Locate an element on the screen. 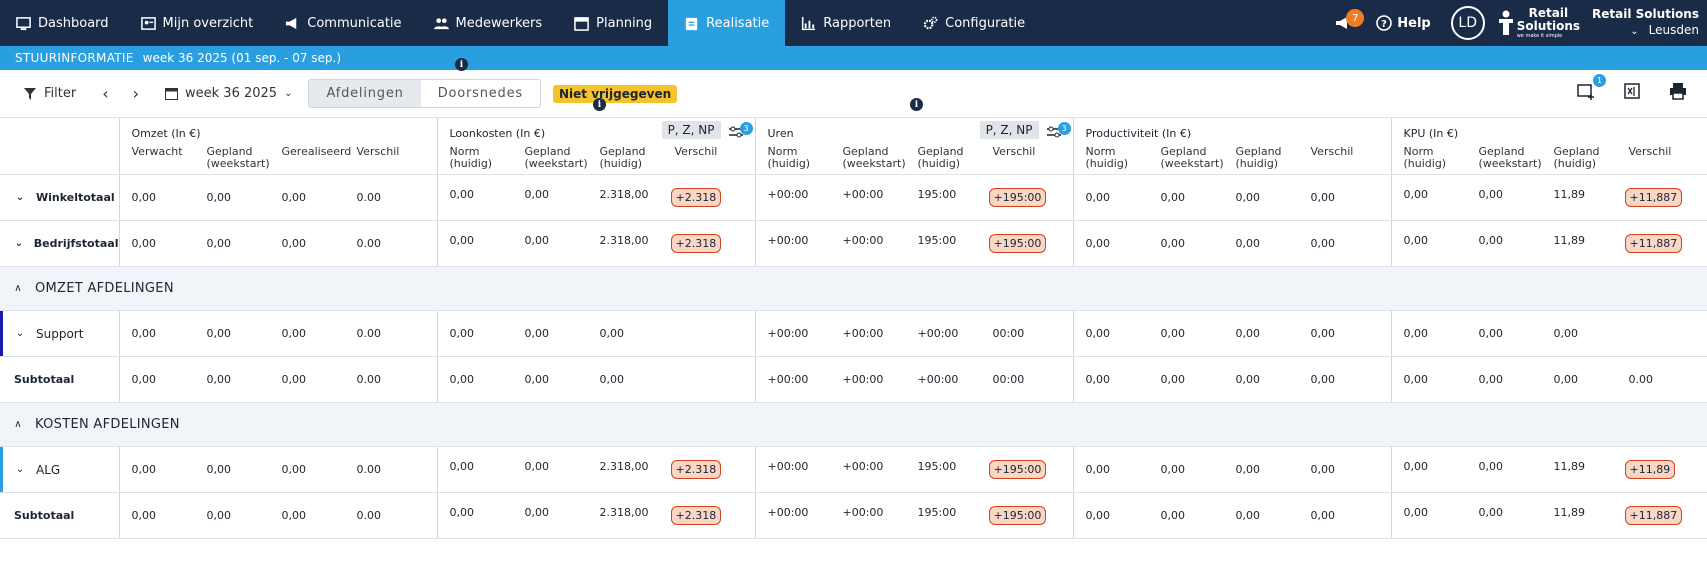 The image size is (1707, 576). column-header: Verwacht is located at coordinates (157, 158).